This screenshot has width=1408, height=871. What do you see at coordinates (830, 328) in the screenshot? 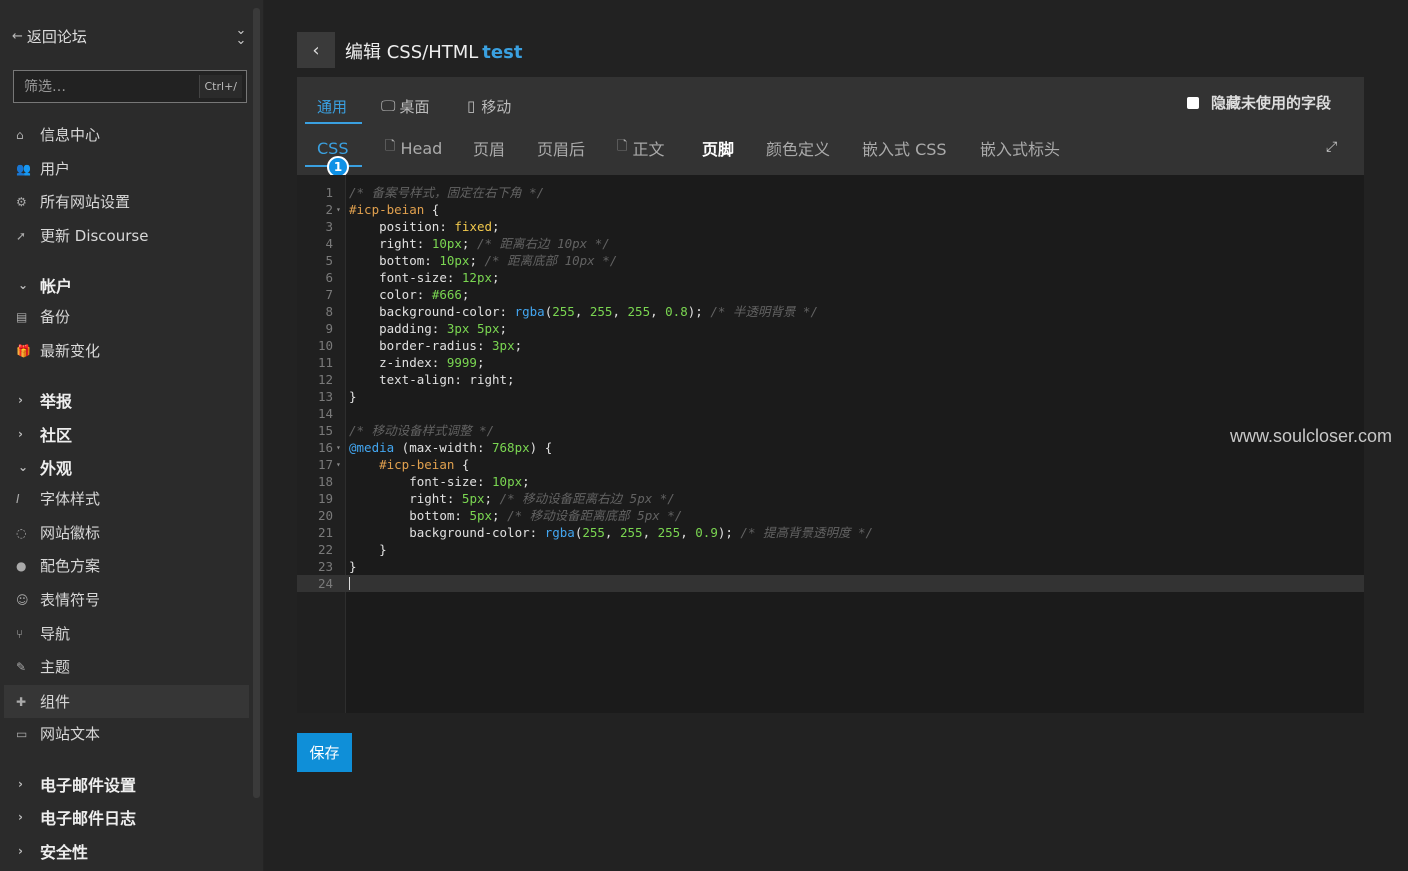
I see `code-line: 9 padding: 3px 5px;` at bounding box center [830, 328].